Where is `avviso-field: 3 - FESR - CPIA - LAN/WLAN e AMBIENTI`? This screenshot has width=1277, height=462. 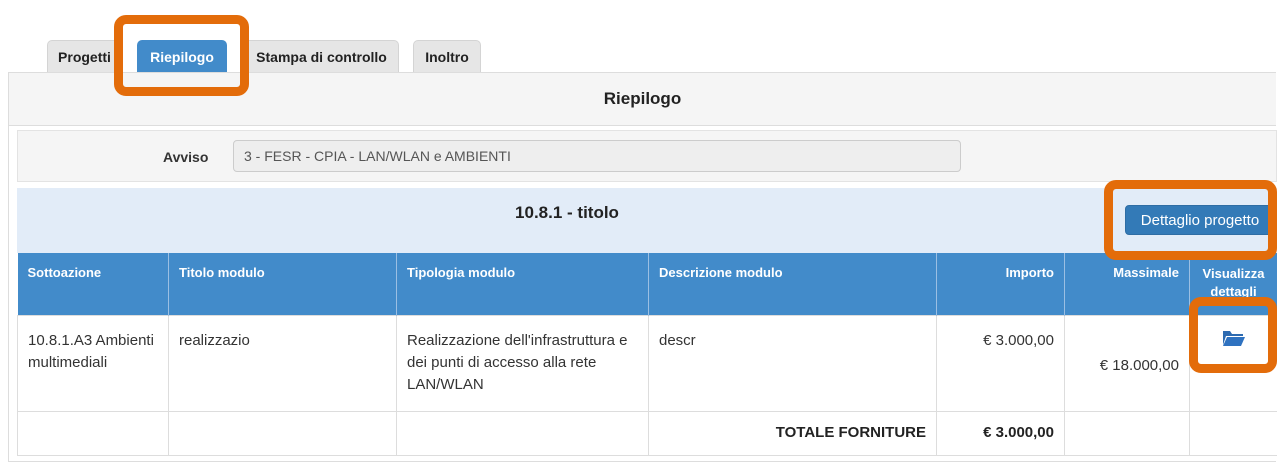 avviso-field: 3 - FESR - CPIA - LAN/WLAN e AMBIENTI is located at coordinates (597, 156).